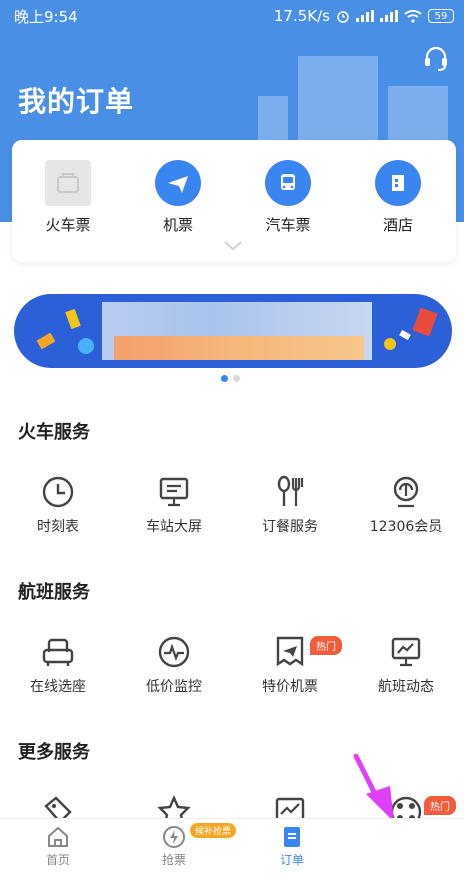 This screenshot has height=880, width=464. Describe the element at coordinates (406, 527) in the screenshot. I see `service-label: 12306会员` at that location.